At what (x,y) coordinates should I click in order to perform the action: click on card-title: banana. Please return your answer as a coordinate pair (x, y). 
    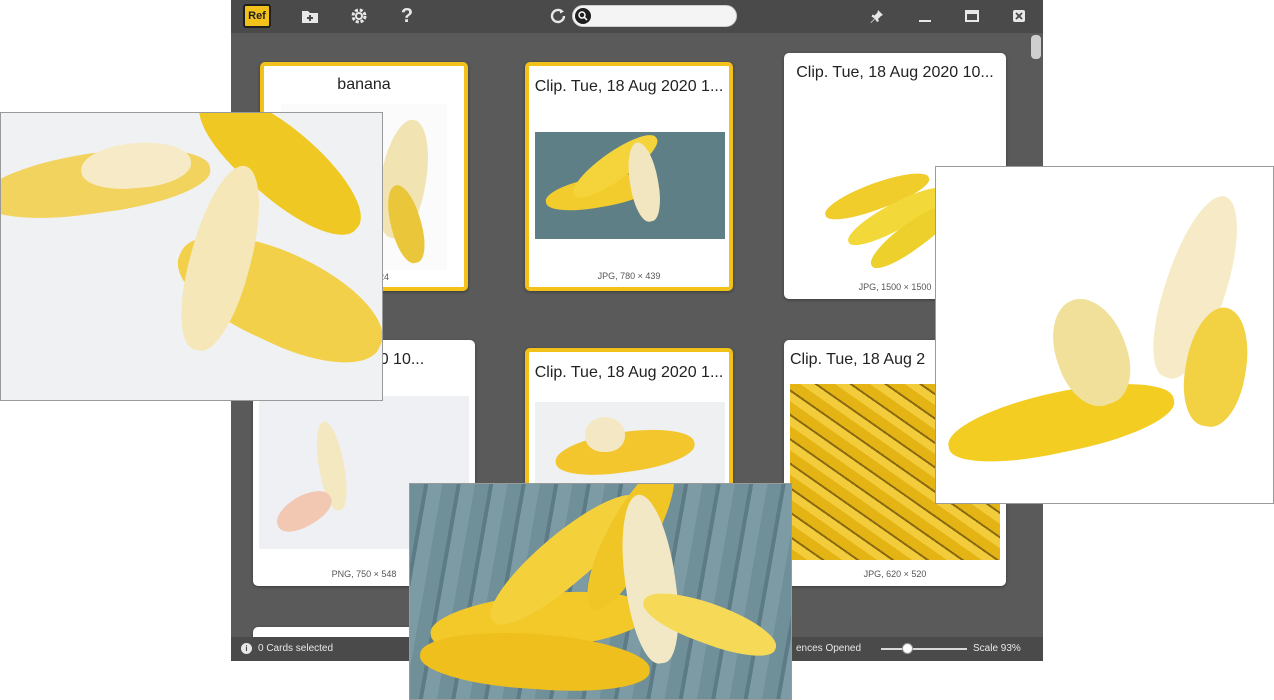
    Looking at the image, I should click on (364, 84).